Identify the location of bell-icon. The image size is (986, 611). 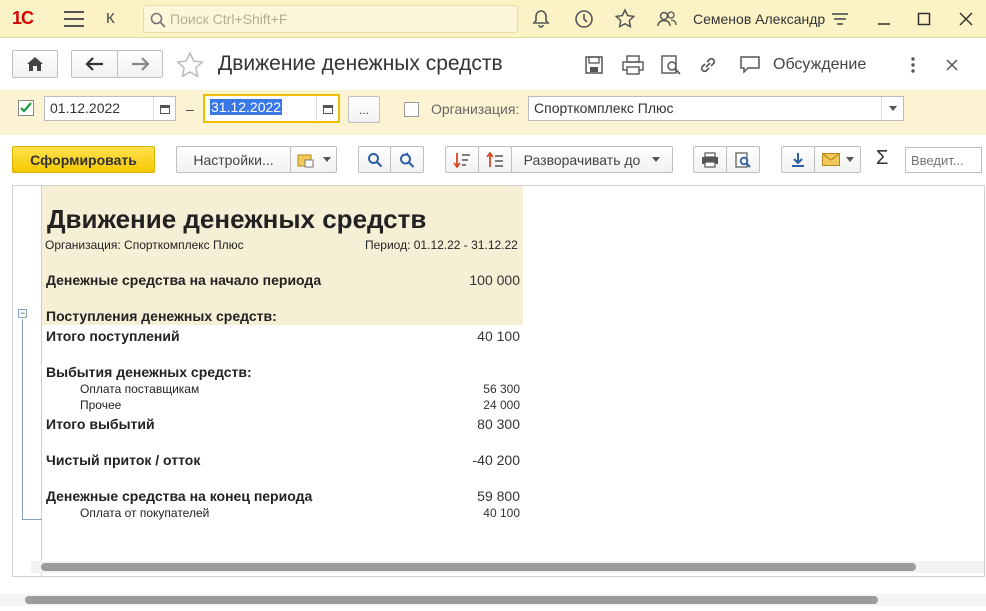
(541, 19).